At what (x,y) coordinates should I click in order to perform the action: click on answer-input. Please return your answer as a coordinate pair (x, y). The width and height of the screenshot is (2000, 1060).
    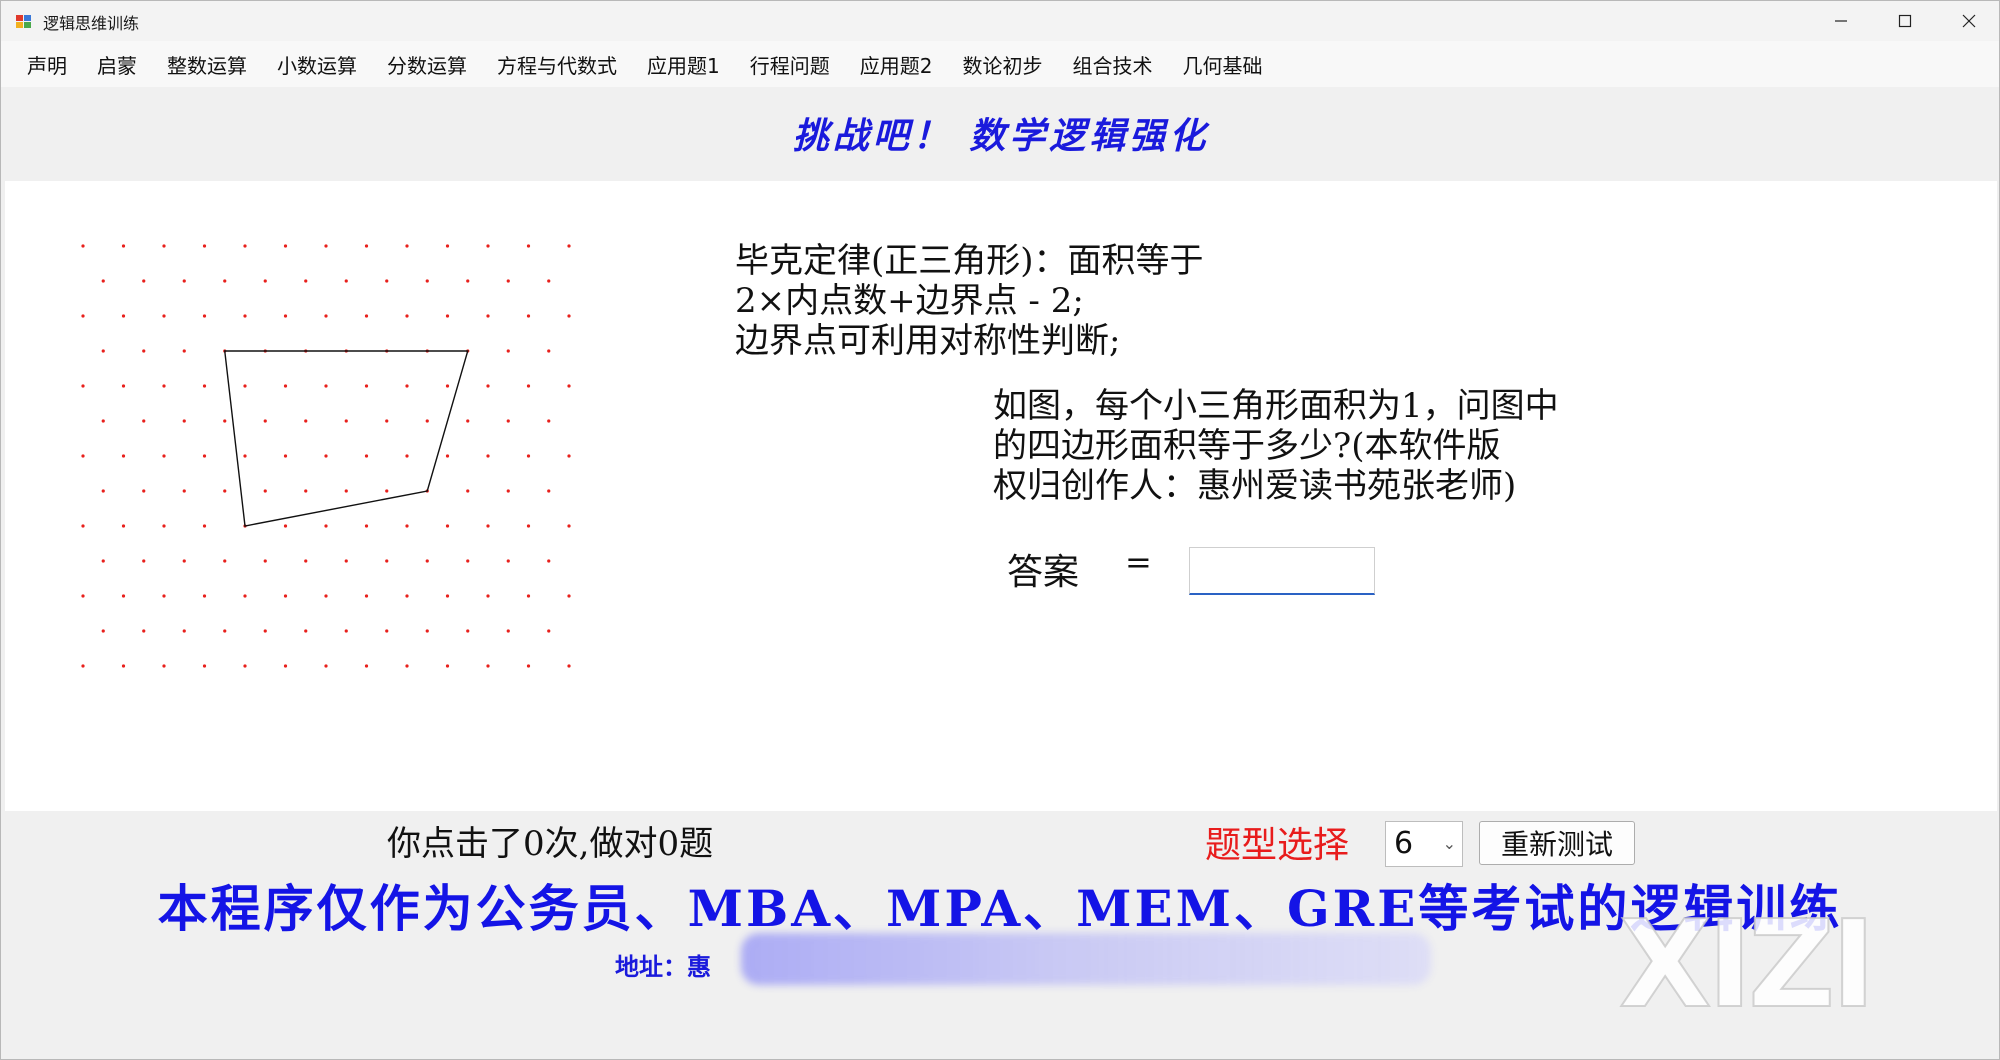
    Looking at the image, I should click on (1282, 571).